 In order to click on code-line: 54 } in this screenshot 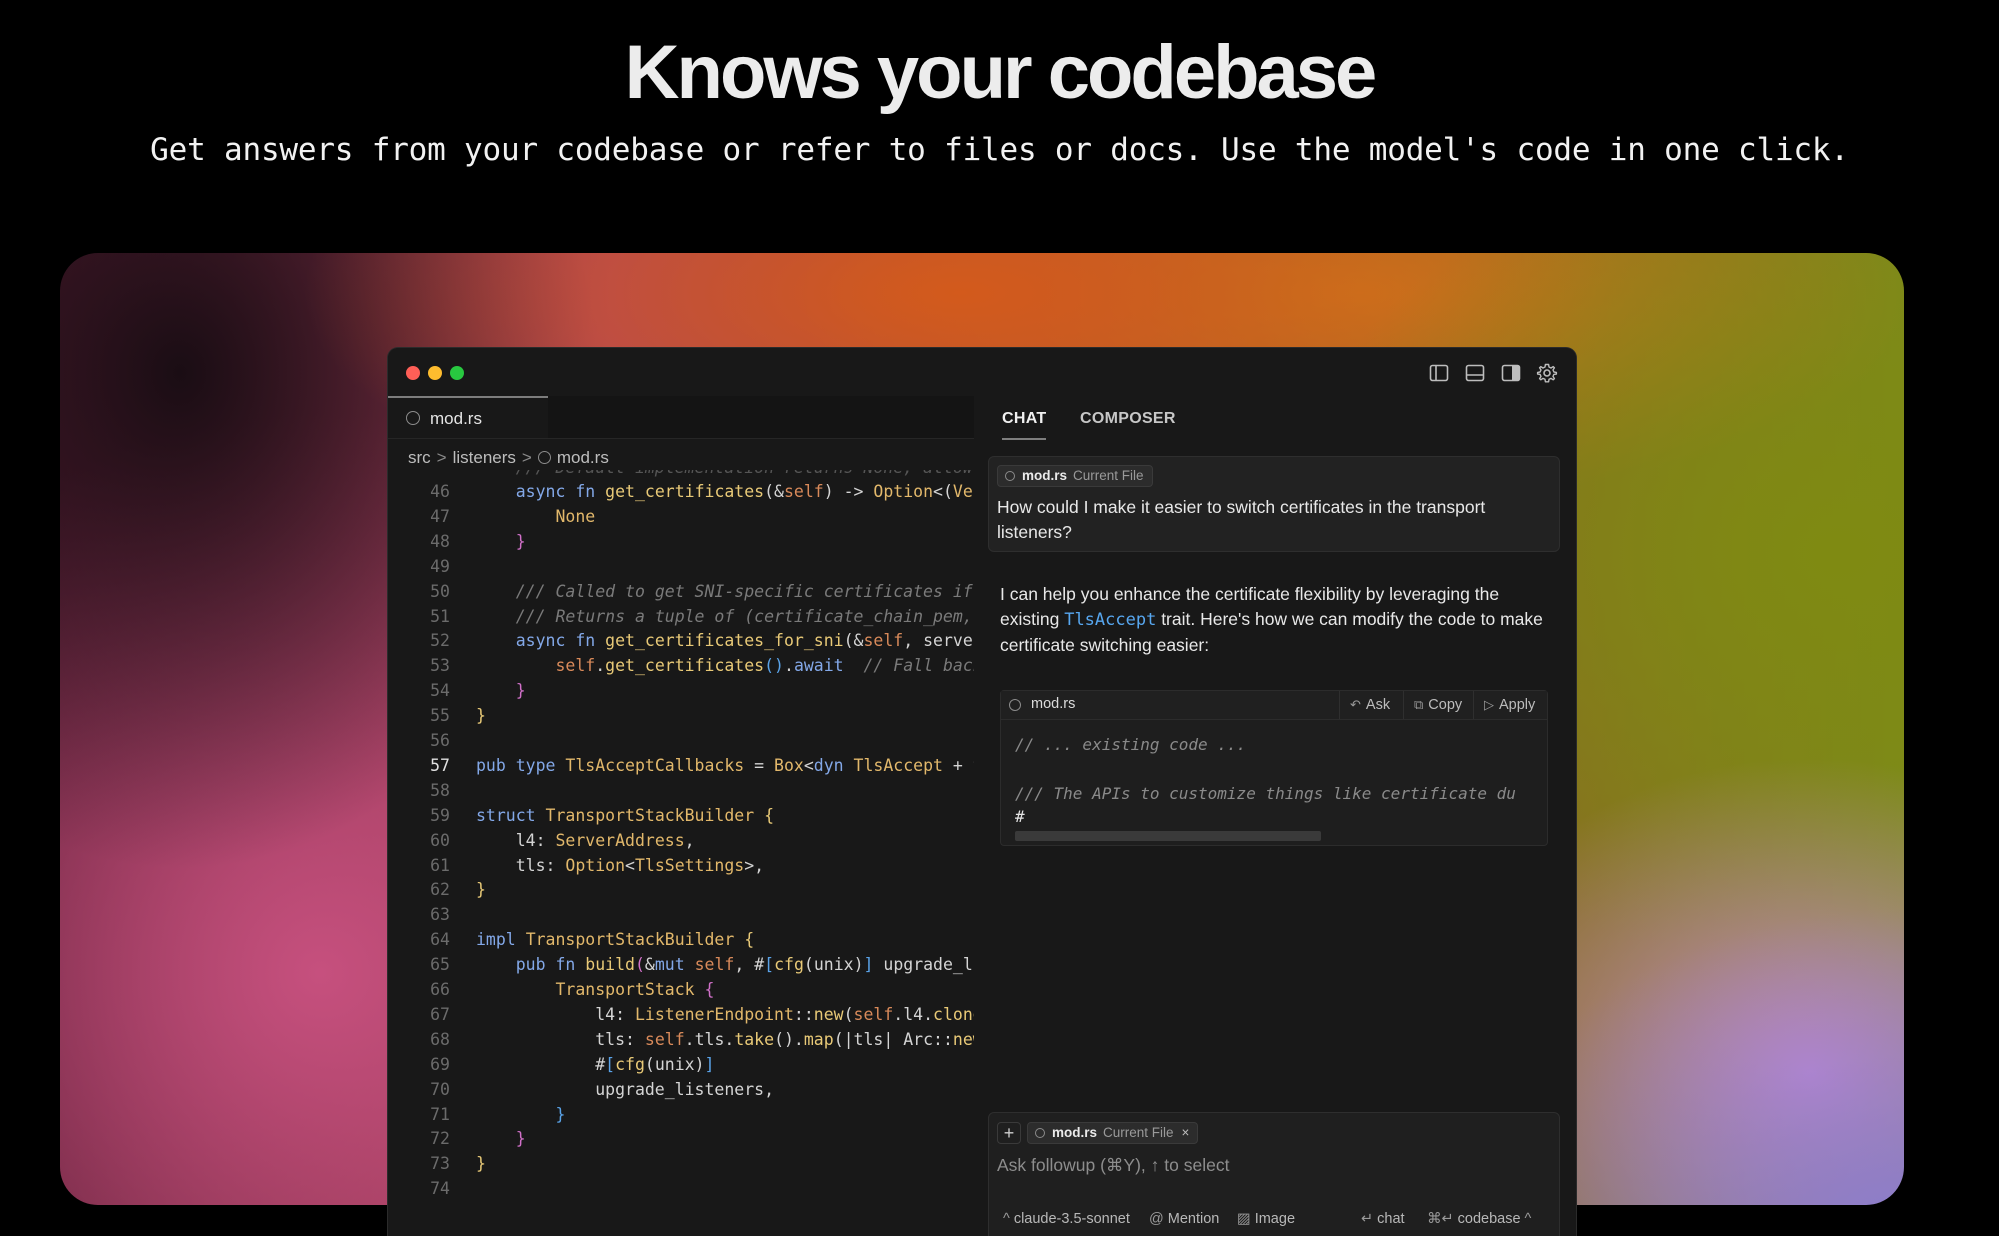, I will do `click(681, 693)`.